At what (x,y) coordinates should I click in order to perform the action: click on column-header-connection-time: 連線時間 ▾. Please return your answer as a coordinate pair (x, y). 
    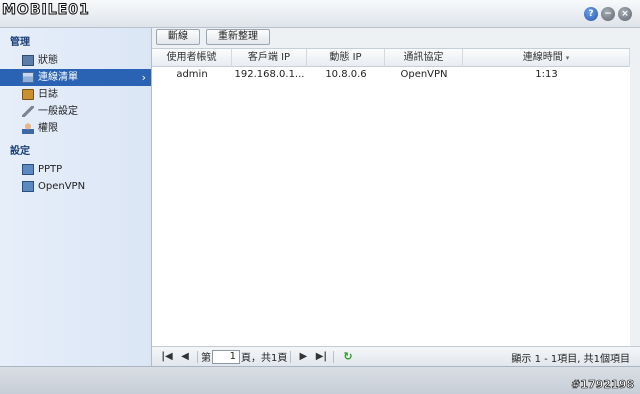
    Looking at the image, I should click on (546, 58).